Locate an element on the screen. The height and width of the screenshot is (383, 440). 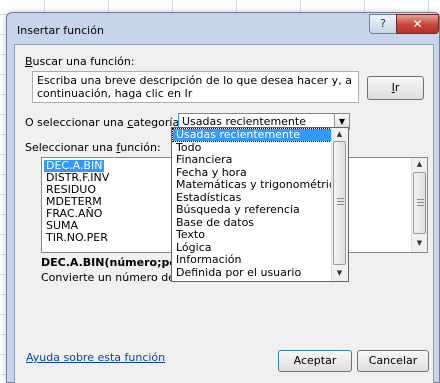
help-icon: ? is located at coordinates (383, 23).